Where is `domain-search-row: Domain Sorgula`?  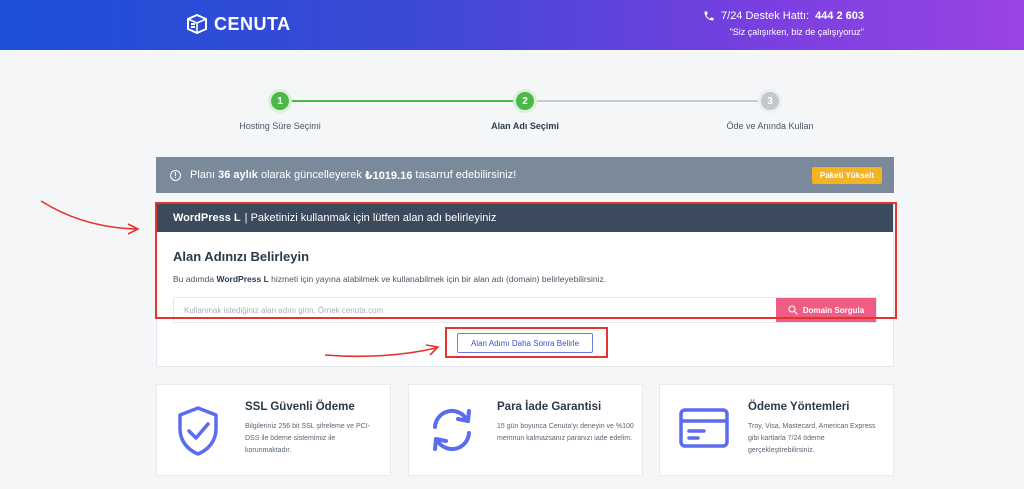
domain-search-row: Domain Sorgula is located at coordinates (525, 310).